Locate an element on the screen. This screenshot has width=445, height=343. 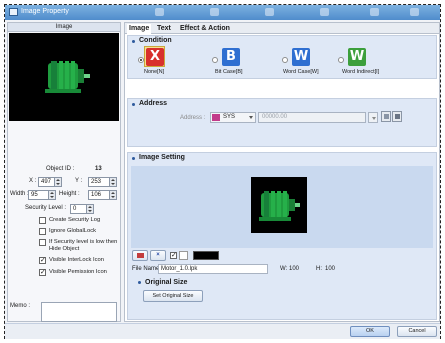
file-name-value: Motor_1.0.lpk is located at coordinates (179, 269).